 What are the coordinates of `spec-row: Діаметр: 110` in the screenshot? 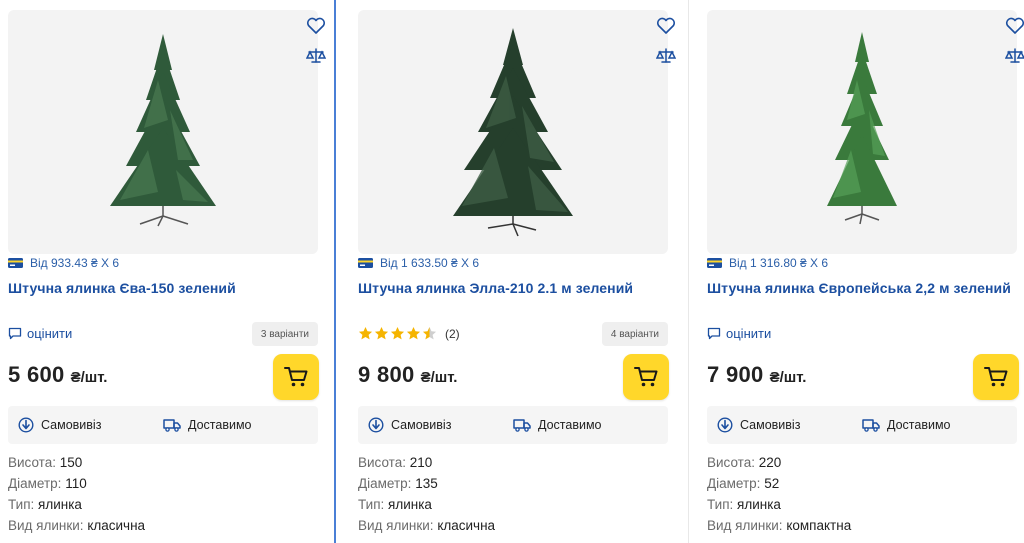 It's located at (47, 483).